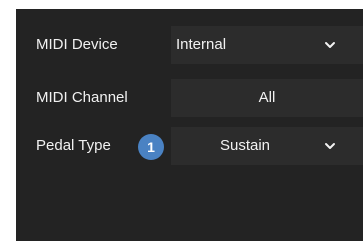  Describe the element at coordinates (267, 45) in the screenshot. I see `midi-device-dropdown: Internal` at that location.